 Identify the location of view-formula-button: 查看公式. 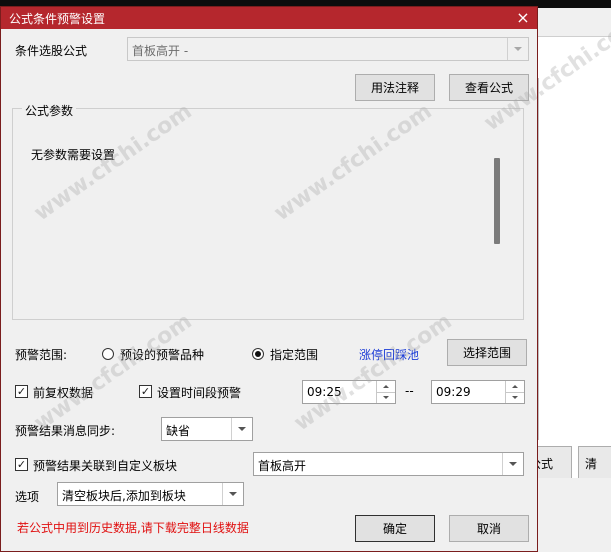
(489, 87).